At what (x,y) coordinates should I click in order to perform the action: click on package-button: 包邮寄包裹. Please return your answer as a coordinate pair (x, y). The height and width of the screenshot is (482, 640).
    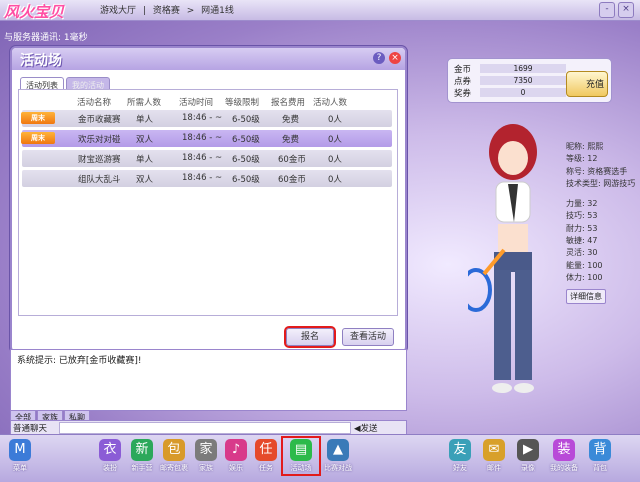
    Looking at the image, I should click on (174, 456).